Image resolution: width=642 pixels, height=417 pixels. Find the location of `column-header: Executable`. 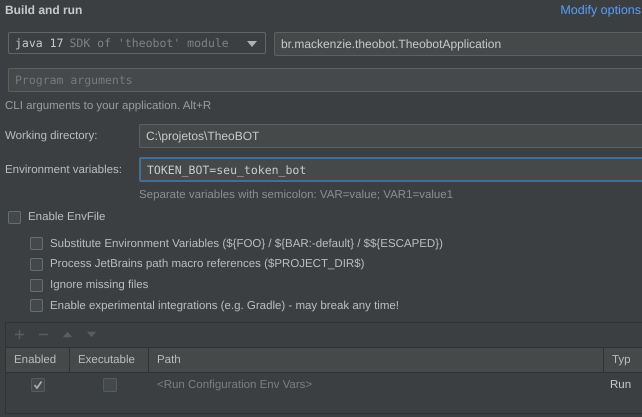

column-header: Executable is located at coordinates (109, 360).